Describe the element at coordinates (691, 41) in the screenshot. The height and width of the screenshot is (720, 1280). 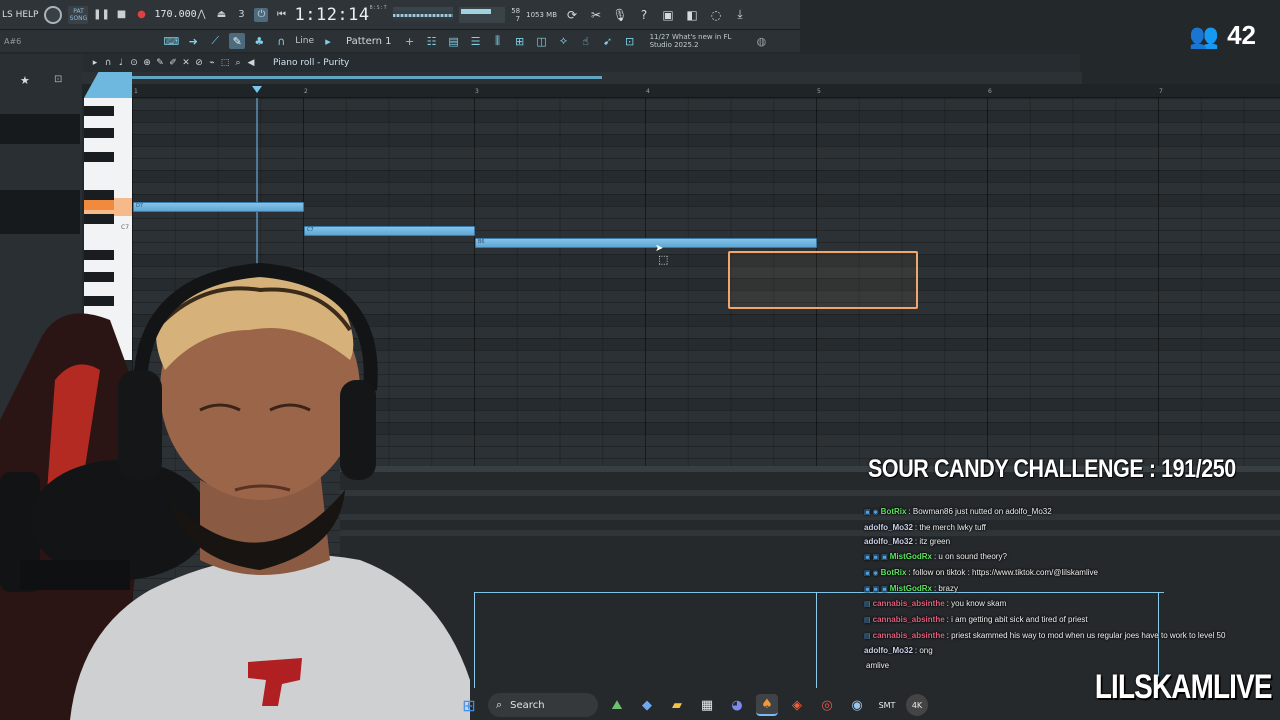
I see `news-panel: 11/27 What's new in FL Studio 2025.2` at that location.